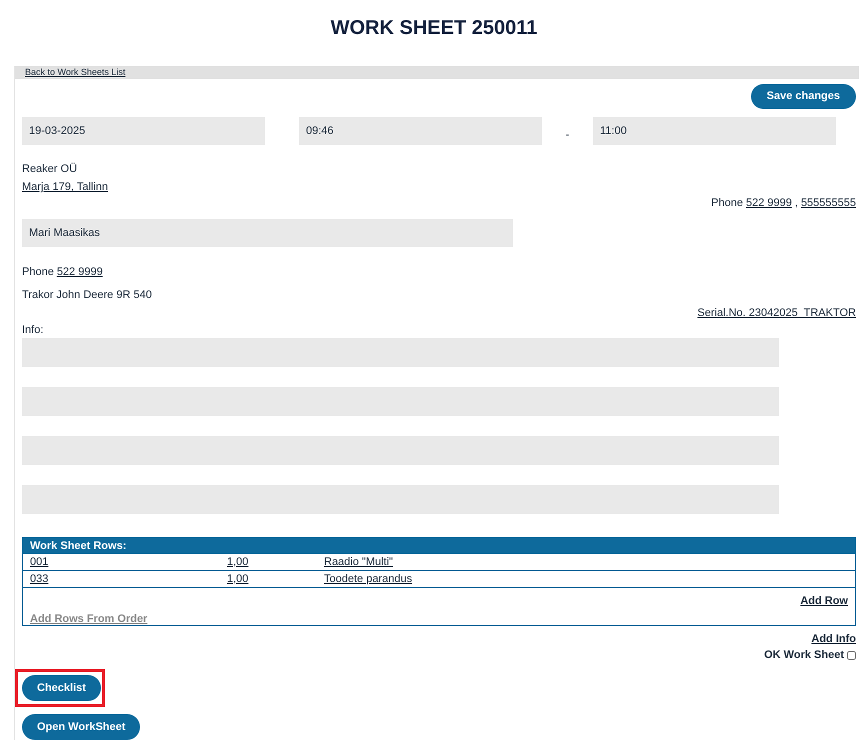 The image size is (868, 740). Describe the element at coordinates (828, 203) in the screenshot. I see `phone-link: 555555555` at that location.